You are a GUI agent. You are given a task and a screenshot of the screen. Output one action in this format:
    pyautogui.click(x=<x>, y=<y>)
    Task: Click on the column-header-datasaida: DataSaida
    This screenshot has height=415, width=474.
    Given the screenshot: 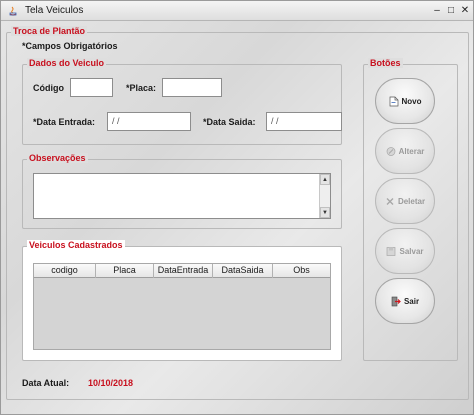 What is the action you would take?
    pyautogui.click(x=243, y=271)
    